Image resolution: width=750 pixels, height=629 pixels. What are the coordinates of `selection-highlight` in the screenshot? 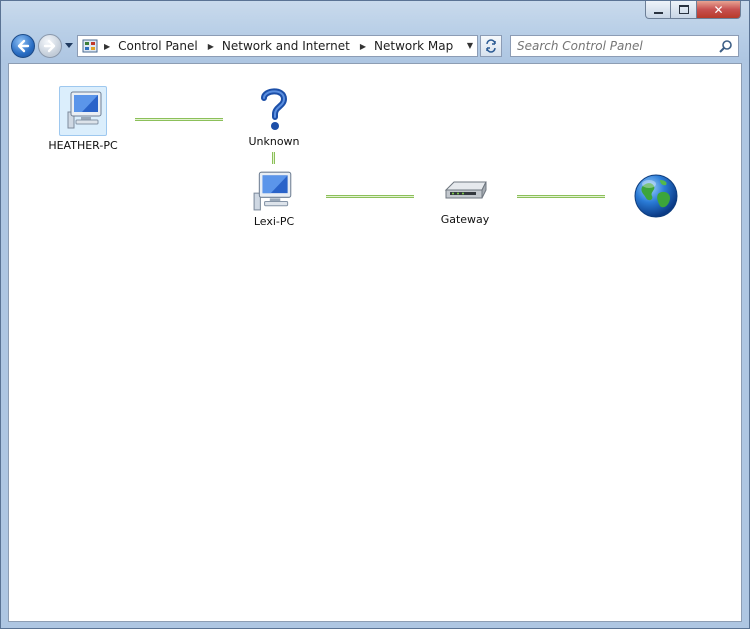 It's located at (83, 111).